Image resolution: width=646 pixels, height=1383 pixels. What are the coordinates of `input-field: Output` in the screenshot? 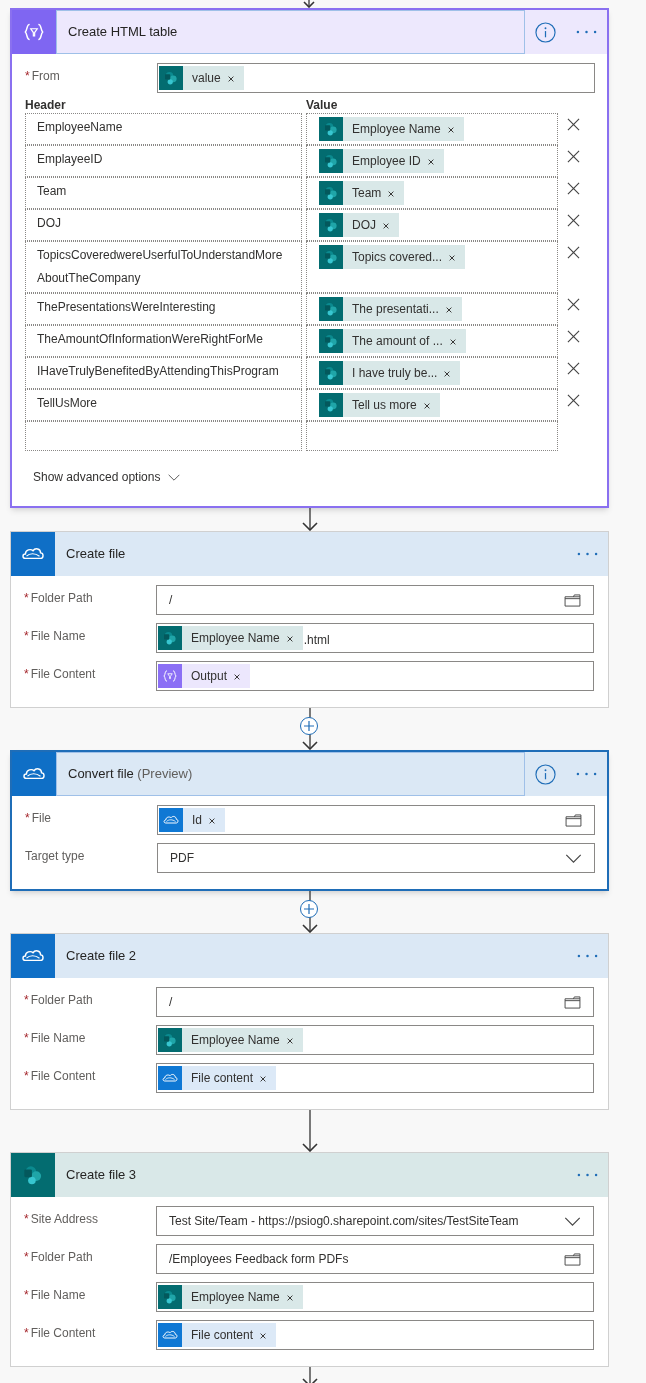 It's located at (375, 676).